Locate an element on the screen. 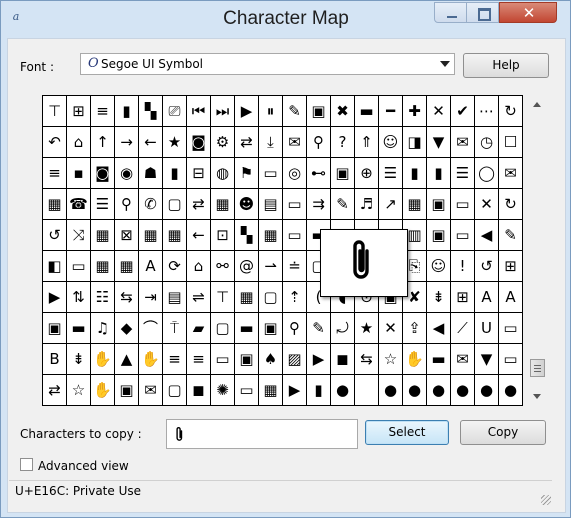 The image size is (571, 518). character-cell: ⌂ is located at coordinates (79, 142).